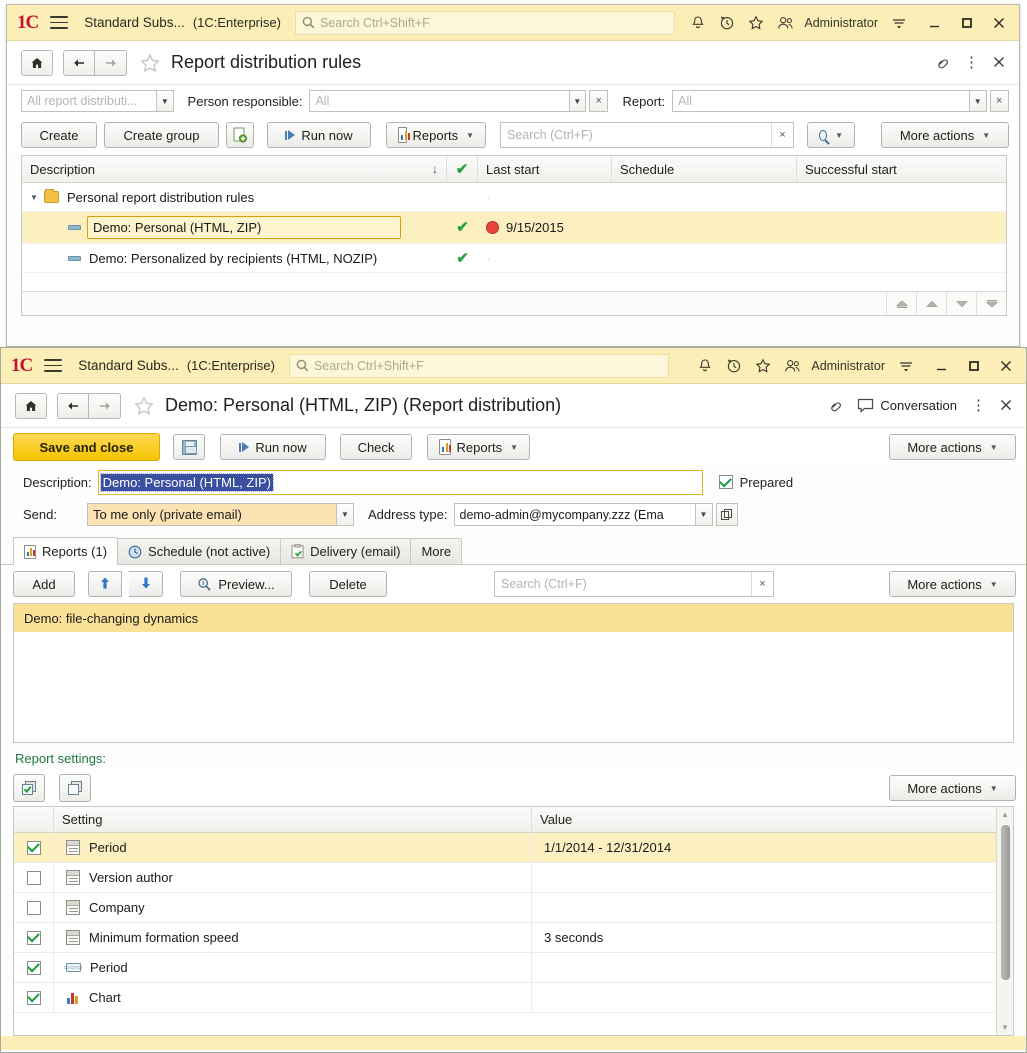 The height and width of the screenshot is (1053, 1027). Describe the element at coordinates (978, 101) in the screenshot. I see `report-filter-dropdown-icon: ▼` at that location.